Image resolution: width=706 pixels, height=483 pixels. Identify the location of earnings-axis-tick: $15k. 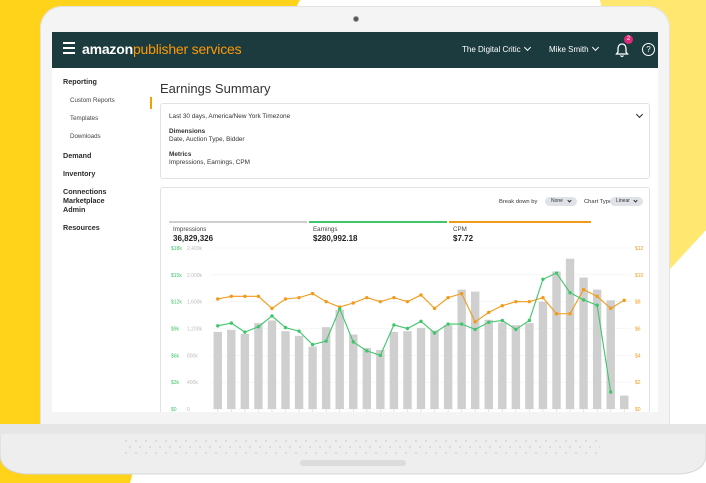
(176, 276).